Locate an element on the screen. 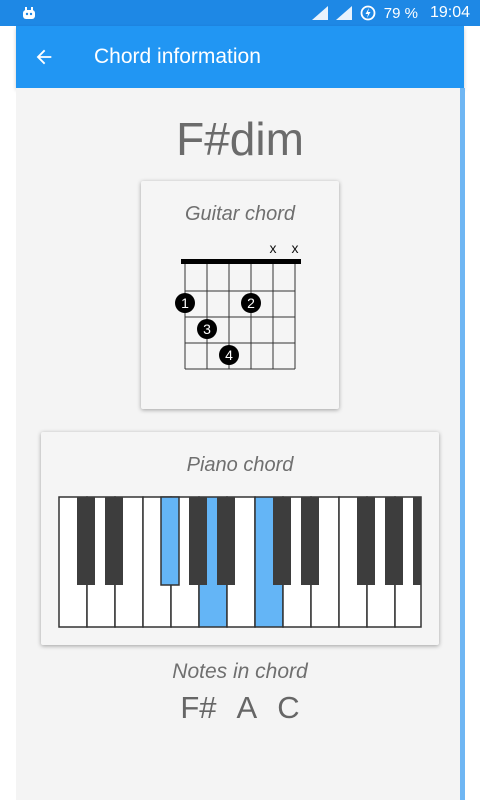  guitar-chord-card: Guitar chord x x 1 2 3 4 is located at coordinates (240, 295).